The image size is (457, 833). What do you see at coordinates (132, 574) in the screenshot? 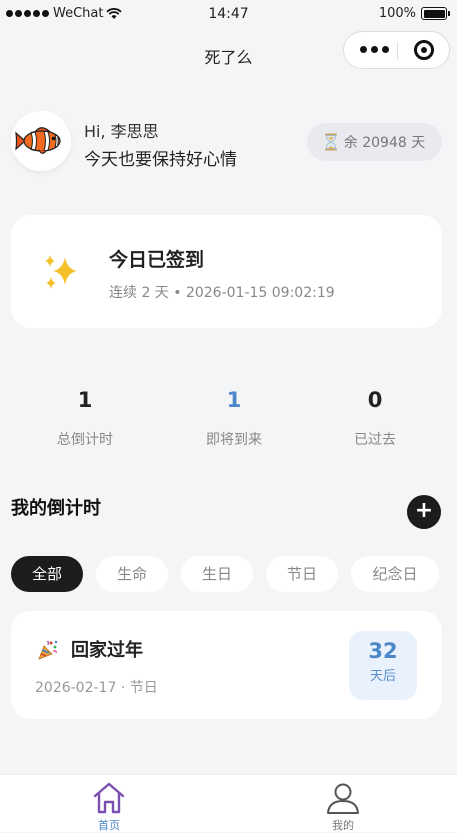
I see `filter-life: 生命` at bounding box center [132, 574].